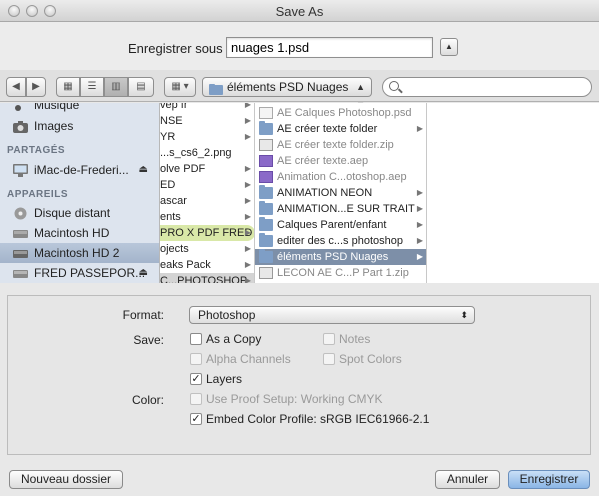 Image resolution: width=599 pixels, height=496 pixels. Describe the element at coordinates (549, 479) in the screenshot. I see `save-button: Enregistrer` at that location.